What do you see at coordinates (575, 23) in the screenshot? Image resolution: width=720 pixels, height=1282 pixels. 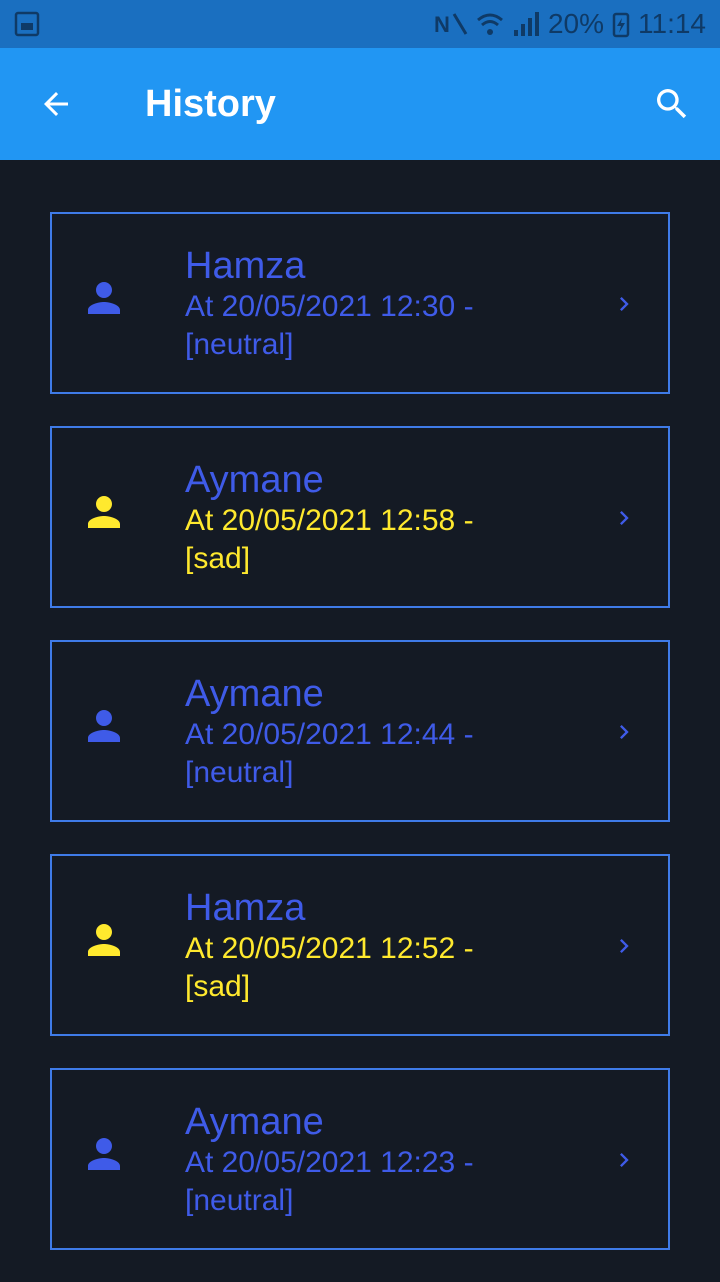 I see `battery-percent: 20%` at bounding box center [575, 23].